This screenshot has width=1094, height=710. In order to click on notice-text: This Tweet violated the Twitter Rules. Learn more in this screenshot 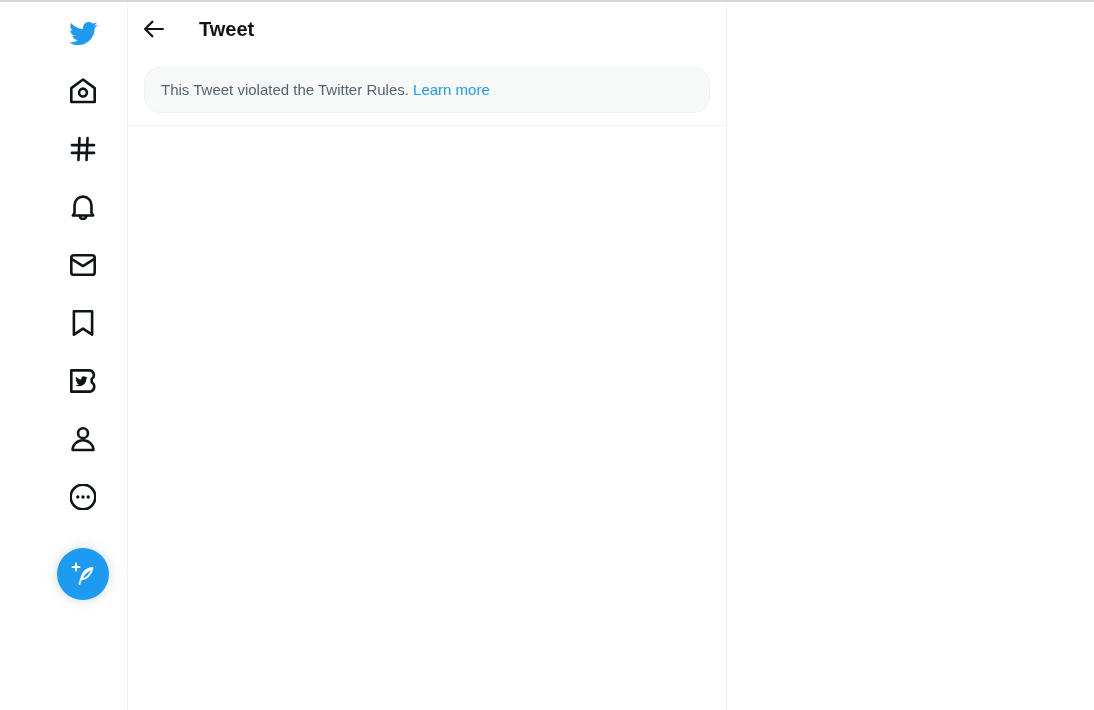, I will do `click(325, 90)`.